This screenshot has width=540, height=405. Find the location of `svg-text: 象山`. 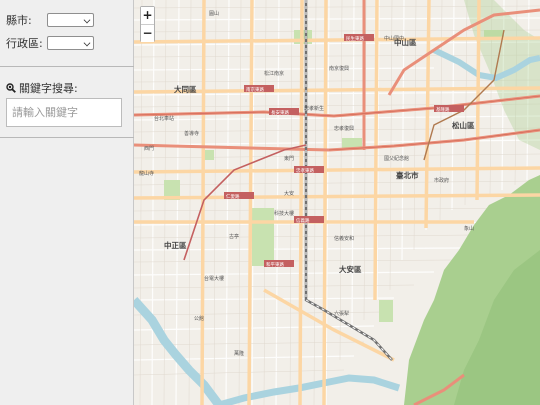

svg-text: 象山 is located at coordinates (469, 228).